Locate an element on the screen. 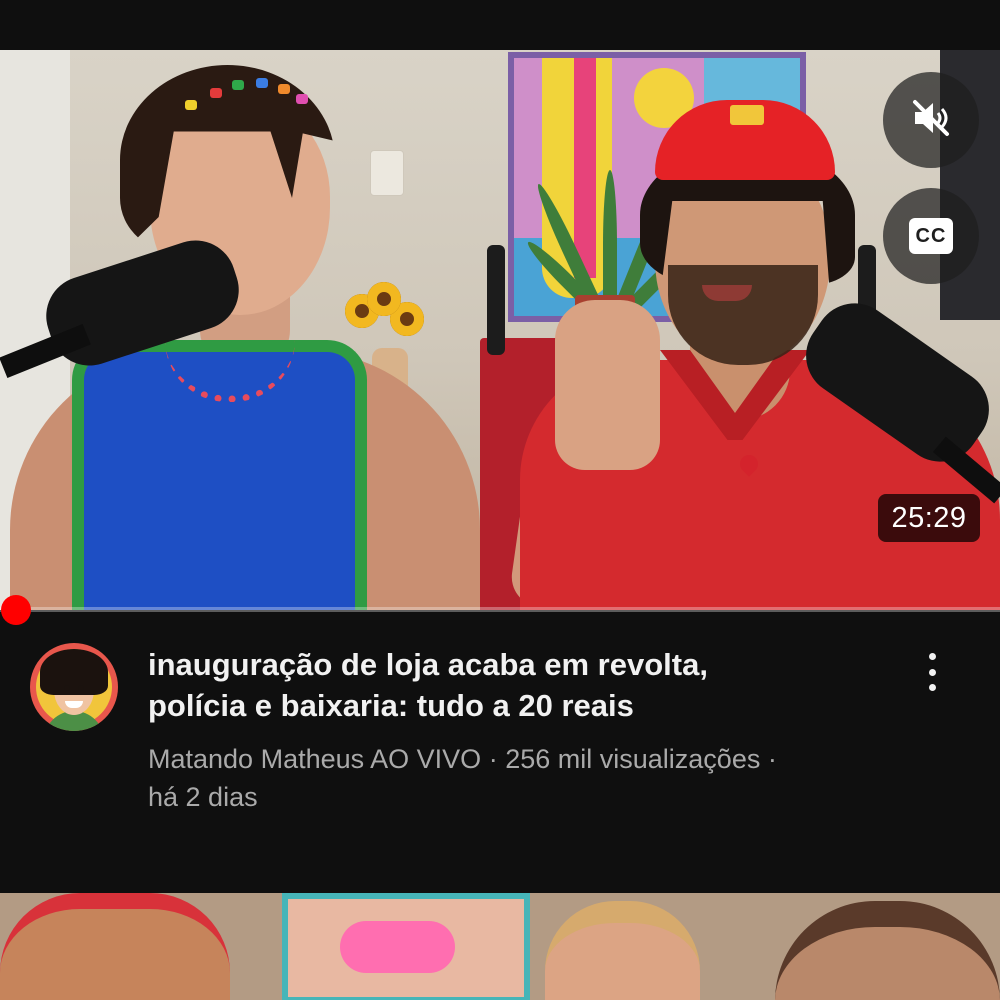  more-vertical-icon is located at coordinates (932, 656).